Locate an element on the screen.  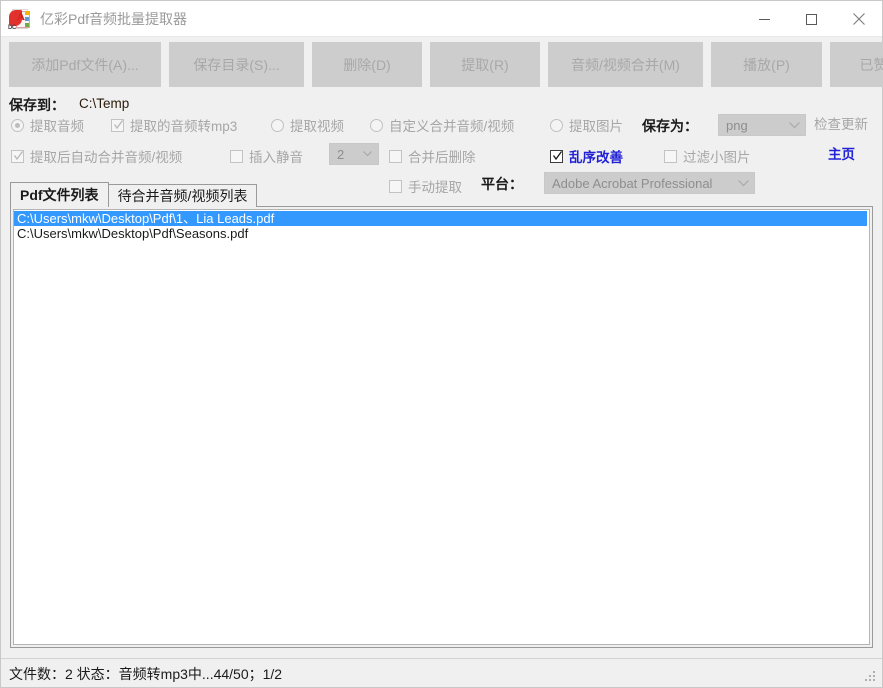
play-button: 播放(P) is located at coordinates (766, 64).